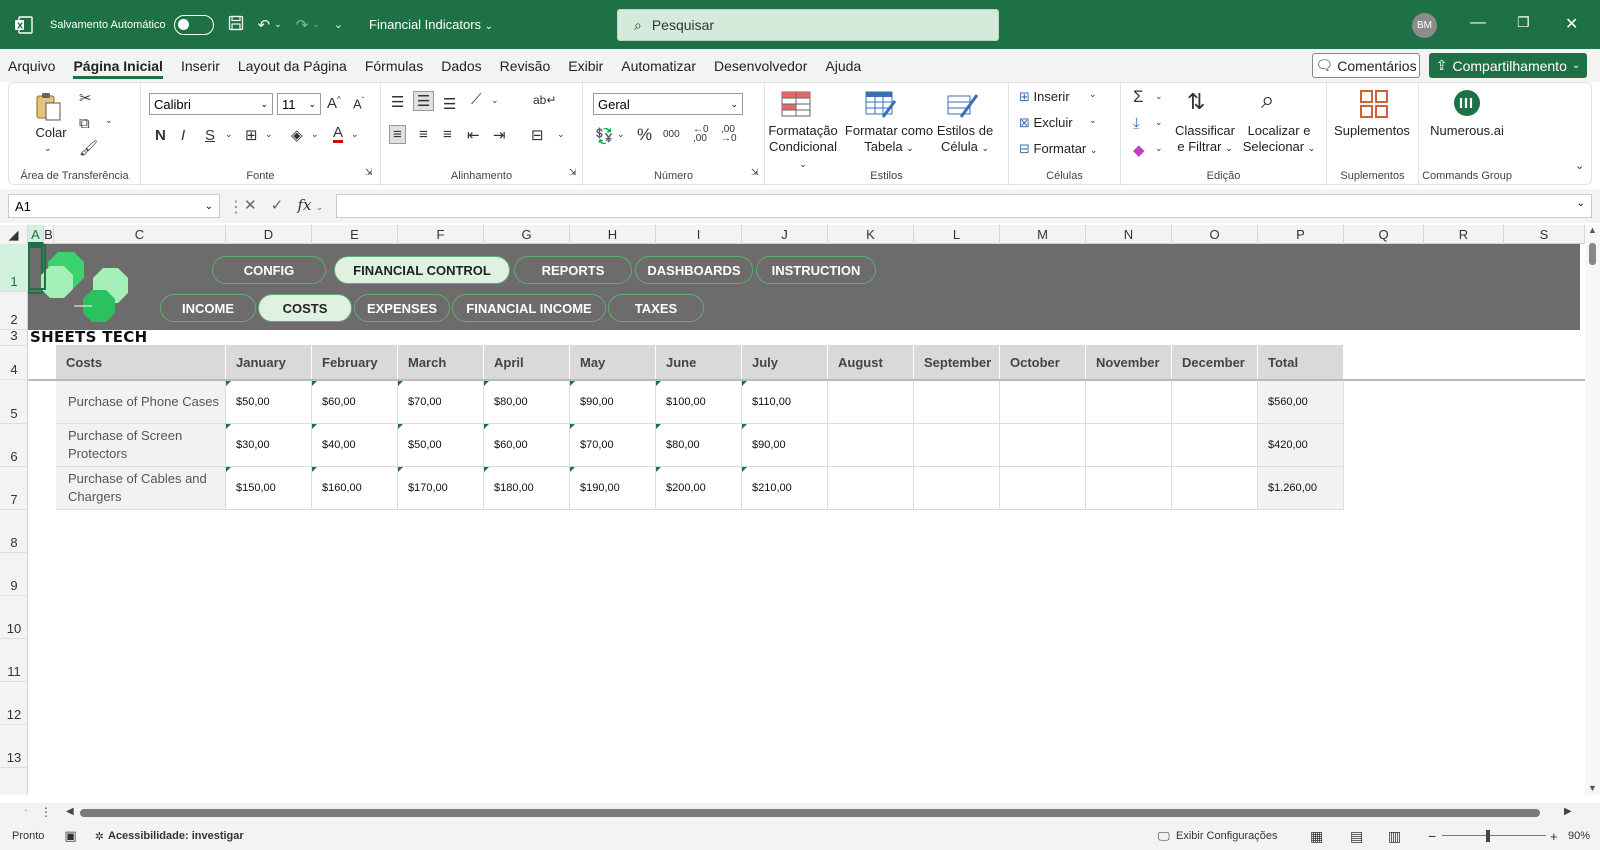 This screenshot has width=1600, height=850. I want to click on table-header-cell: June, so click(699, 362).